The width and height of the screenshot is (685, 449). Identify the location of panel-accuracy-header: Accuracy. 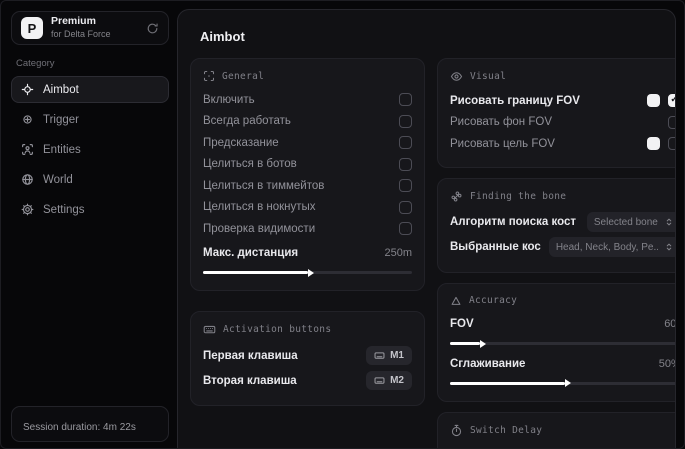
(562, 301).